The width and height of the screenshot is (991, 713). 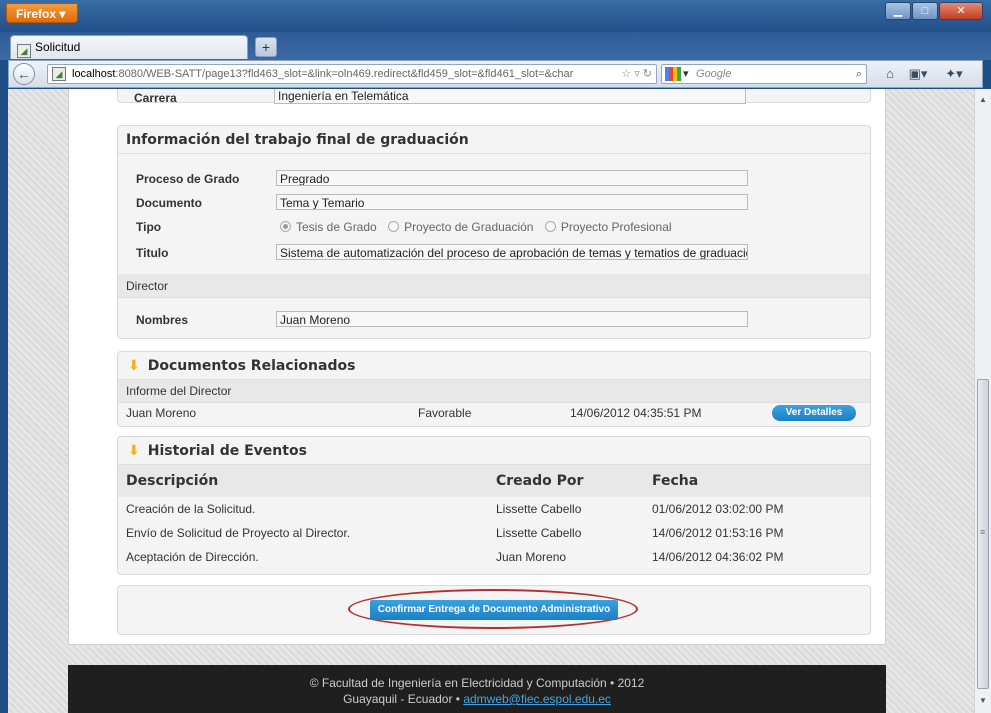 I want to click on nombres-label: Nombres, so click(x=162, y=320).